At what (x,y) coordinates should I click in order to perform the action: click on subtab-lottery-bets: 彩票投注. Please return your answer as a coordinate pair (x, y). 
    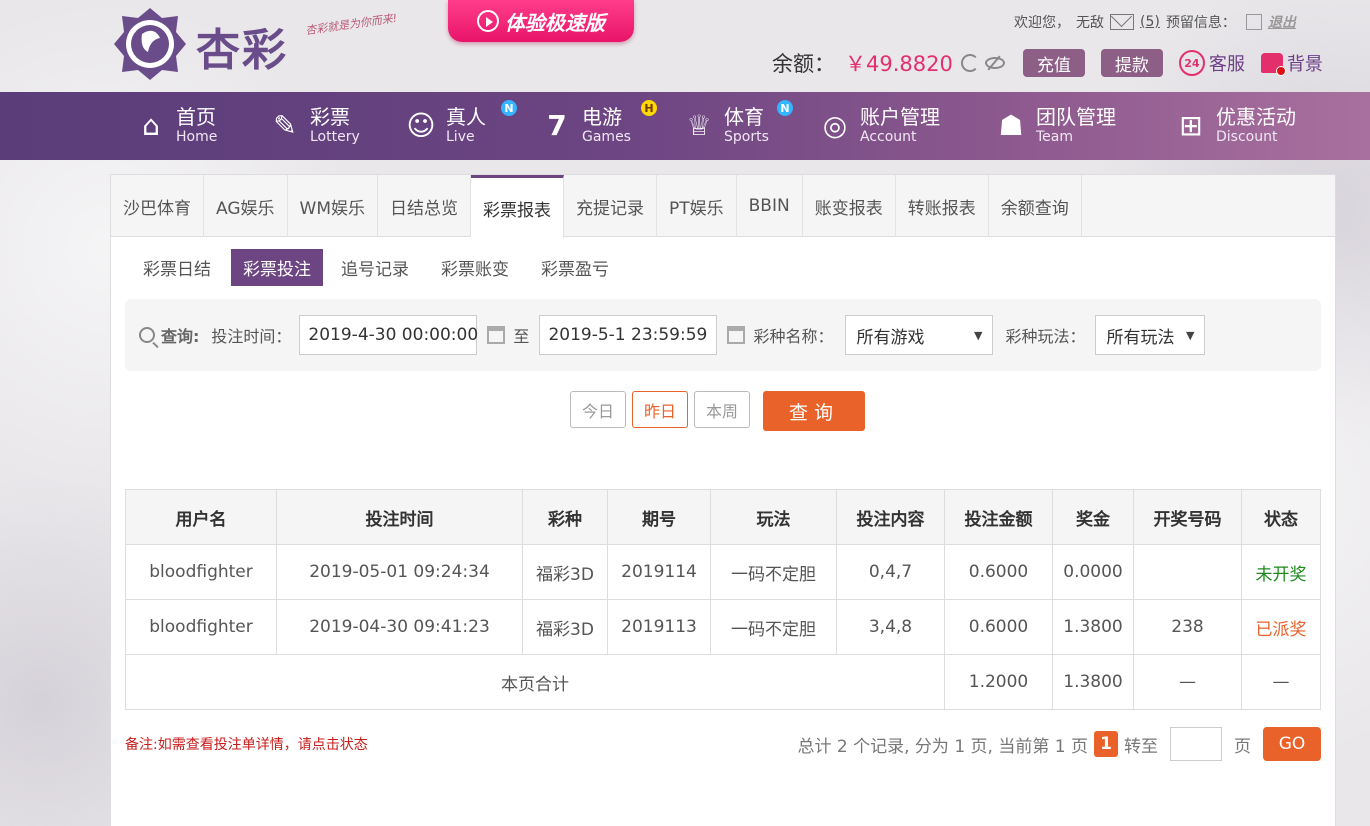
    Looking at the image, I should click on (277, 267).